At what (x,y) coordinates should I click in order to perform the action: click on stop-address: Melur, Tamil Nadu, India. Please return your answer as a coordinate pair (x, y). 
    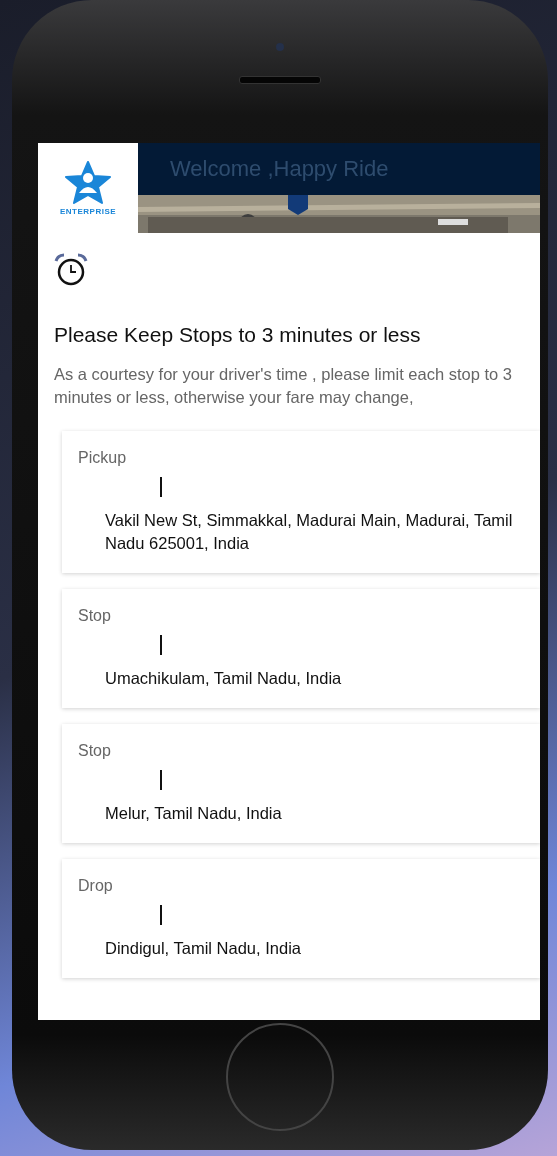
    Looking at the image, I should click on (194, 813).